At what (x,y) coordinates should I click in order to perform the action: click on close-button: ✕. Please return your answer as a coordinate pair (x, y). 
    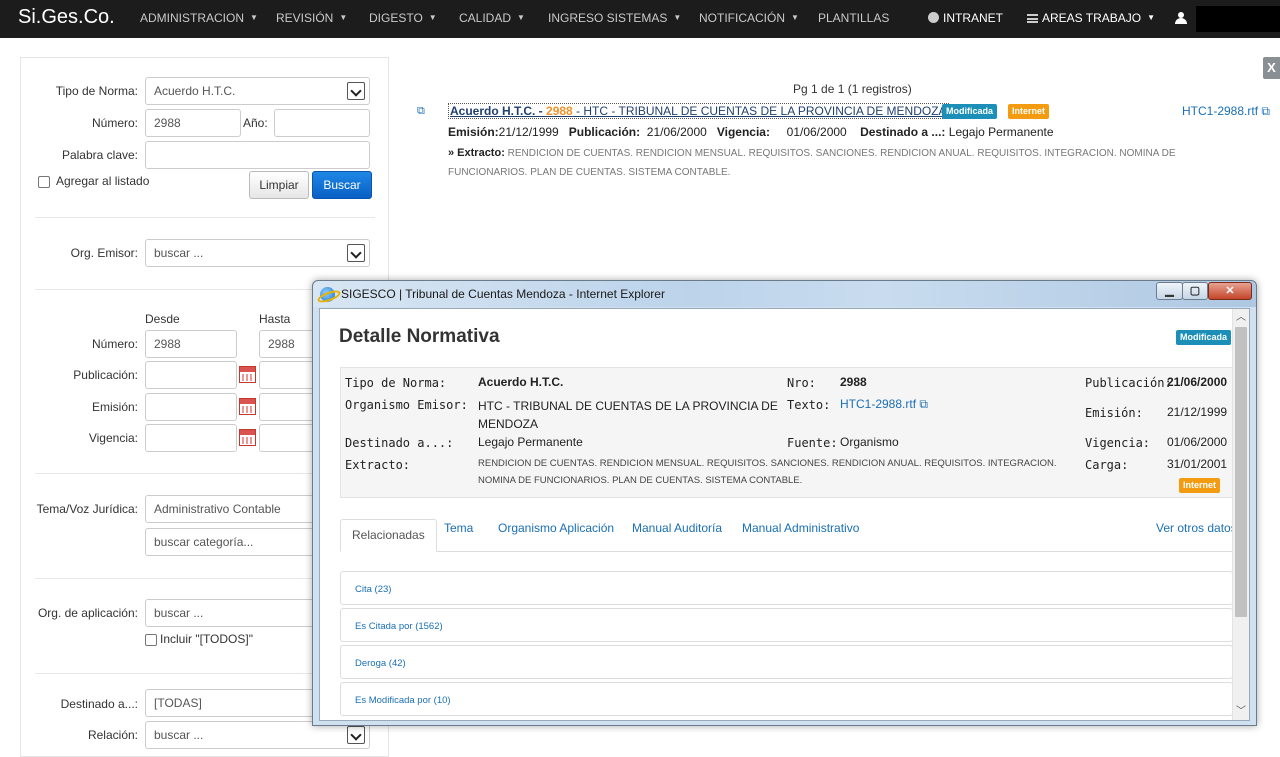
    Looking at the image, I should click on (1230, 291).